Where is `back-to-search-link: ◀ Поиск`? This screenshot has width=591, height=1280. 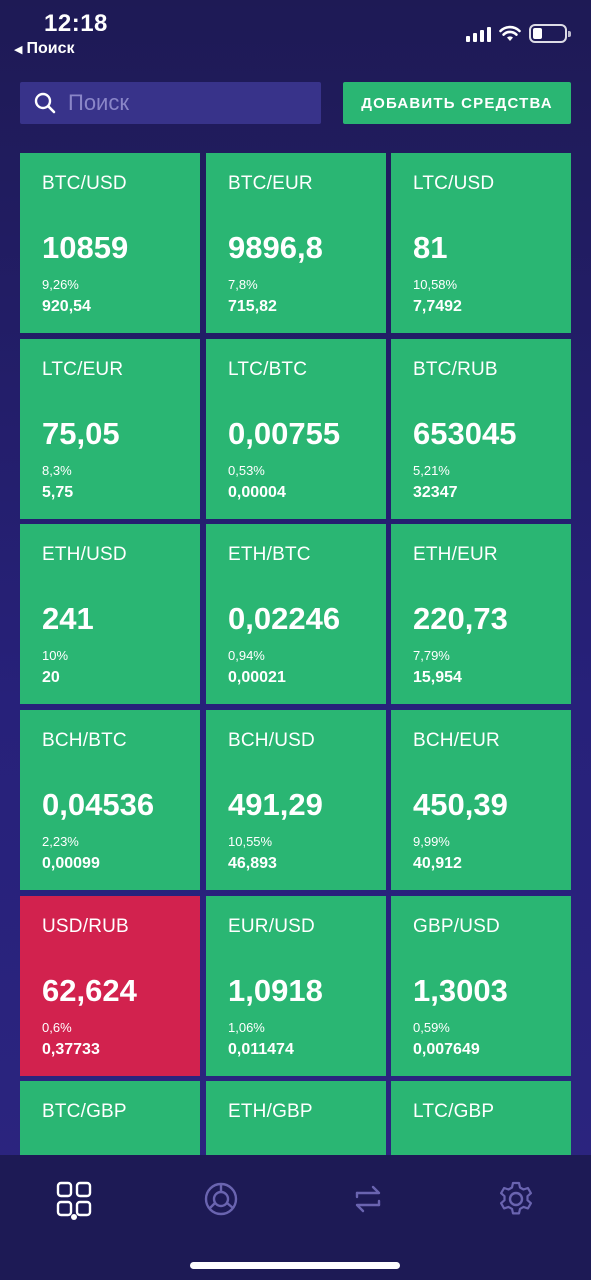
back-to-search-link: ◀ Поиск is located at coordinates (44, 49).